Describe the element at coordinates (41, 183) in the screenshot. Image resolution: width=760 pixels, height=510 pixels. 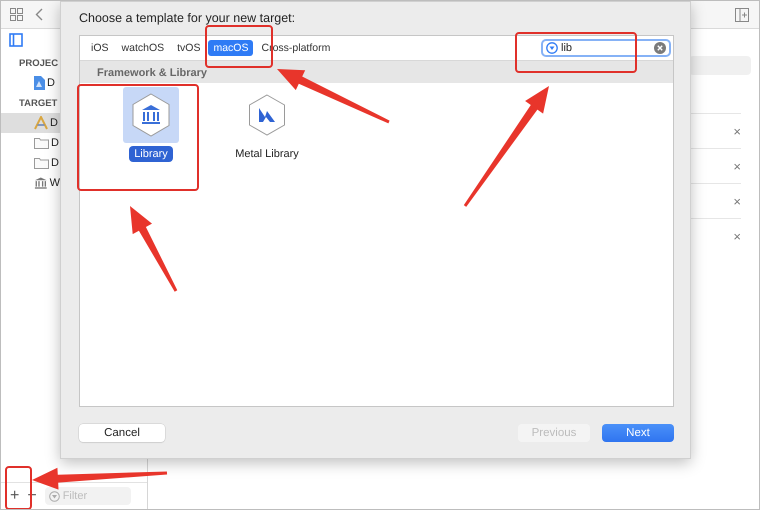
I see `building-icon` at that location.